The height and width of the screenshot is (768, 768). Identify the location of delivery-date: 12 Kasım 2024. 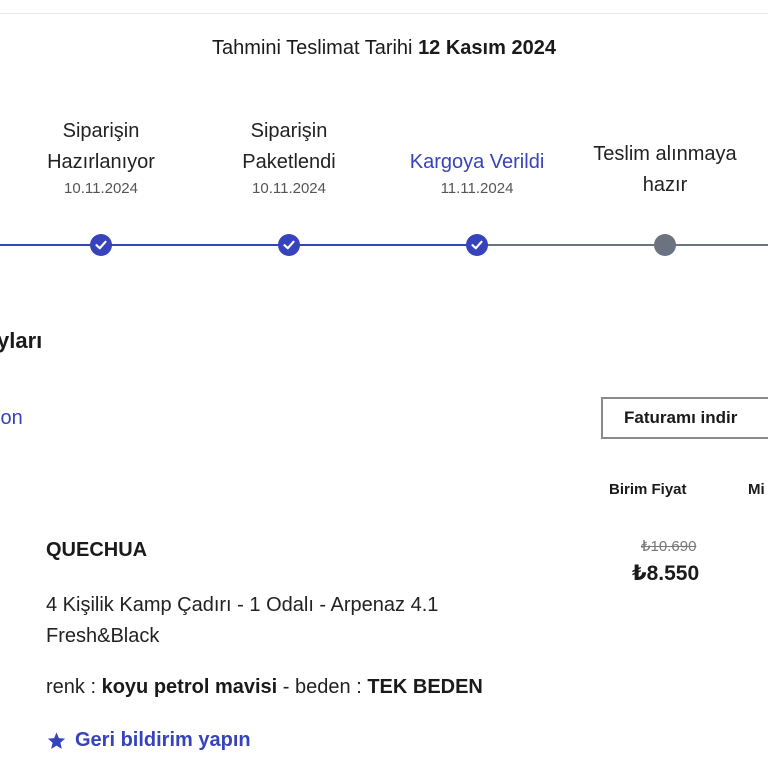
(487, 48).